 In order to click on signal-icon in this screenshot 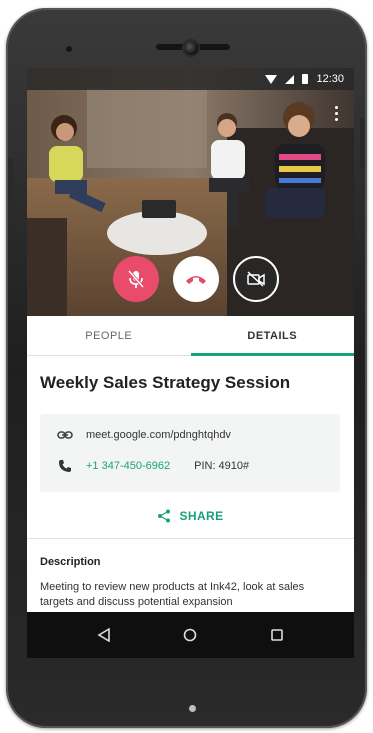, I will do `click(290, 79)`.